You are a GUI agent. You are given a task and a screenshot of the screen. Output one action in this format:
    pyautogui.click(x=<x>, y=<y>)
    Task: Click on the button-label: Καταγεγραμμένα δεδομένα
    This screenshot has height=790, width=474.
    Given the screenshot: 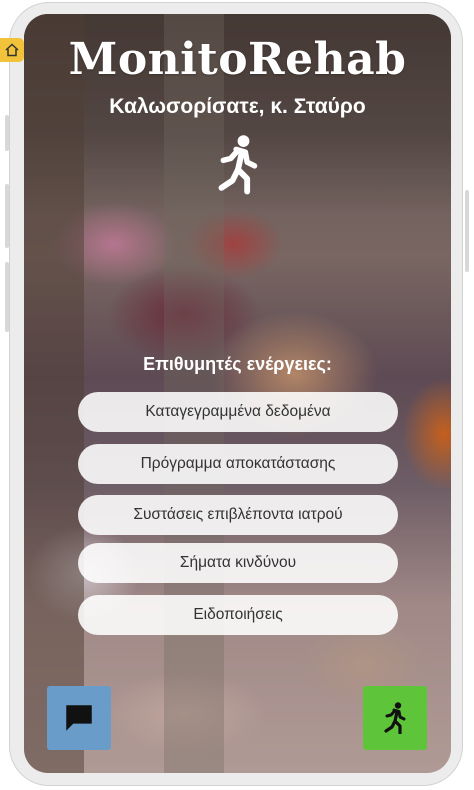 What is the action you would take?
    pyautogui.click(x=238, y=411)
    